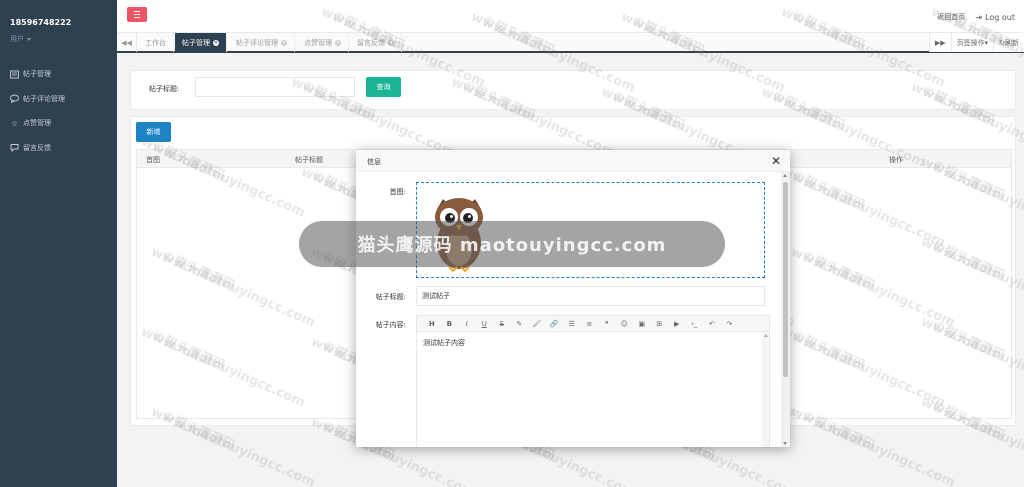 Image resolution: width=1024 pixels, height=487 pixels. I want to click on post-title-search-input, so click(275, 87).